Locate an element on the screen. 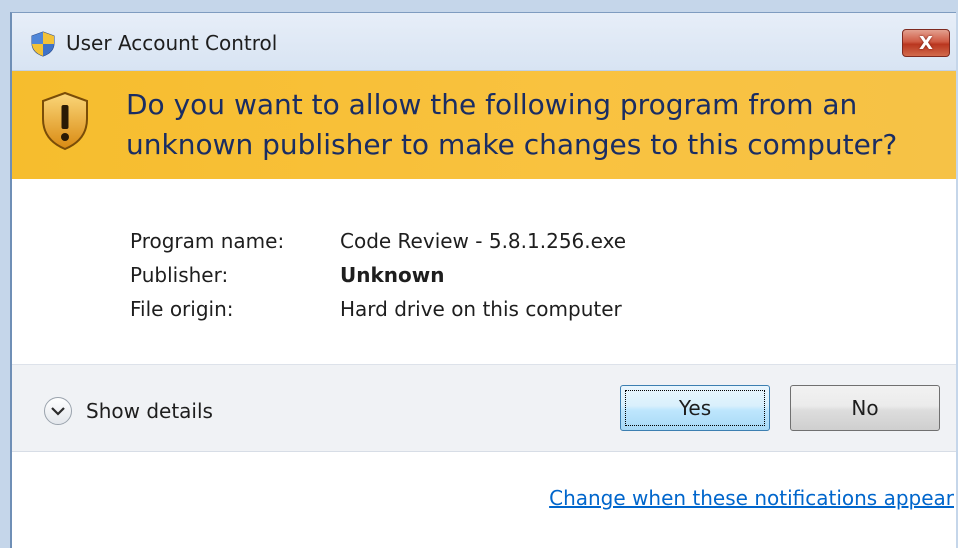 This screenshot has height=548, width=958. program-name-label: Program name: is located at coordinates (207, 241).